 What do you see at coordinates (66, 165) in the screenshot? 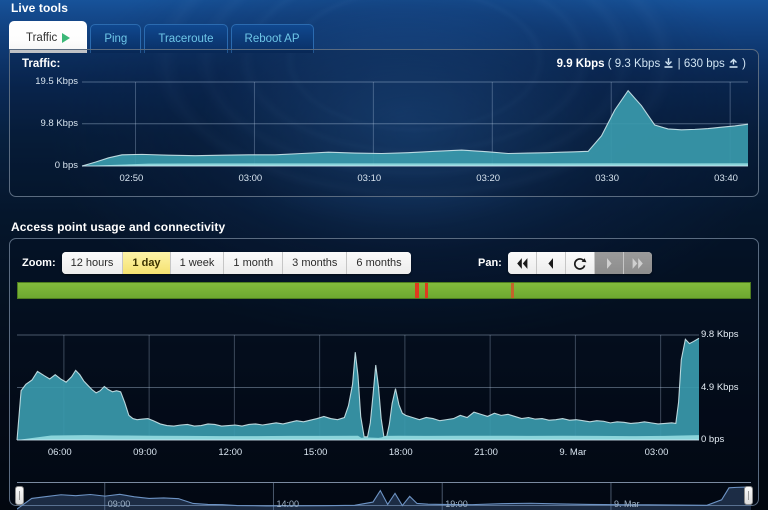
I see `traffic-ytick-label: 0 bps` at bounding box center [66, 165].